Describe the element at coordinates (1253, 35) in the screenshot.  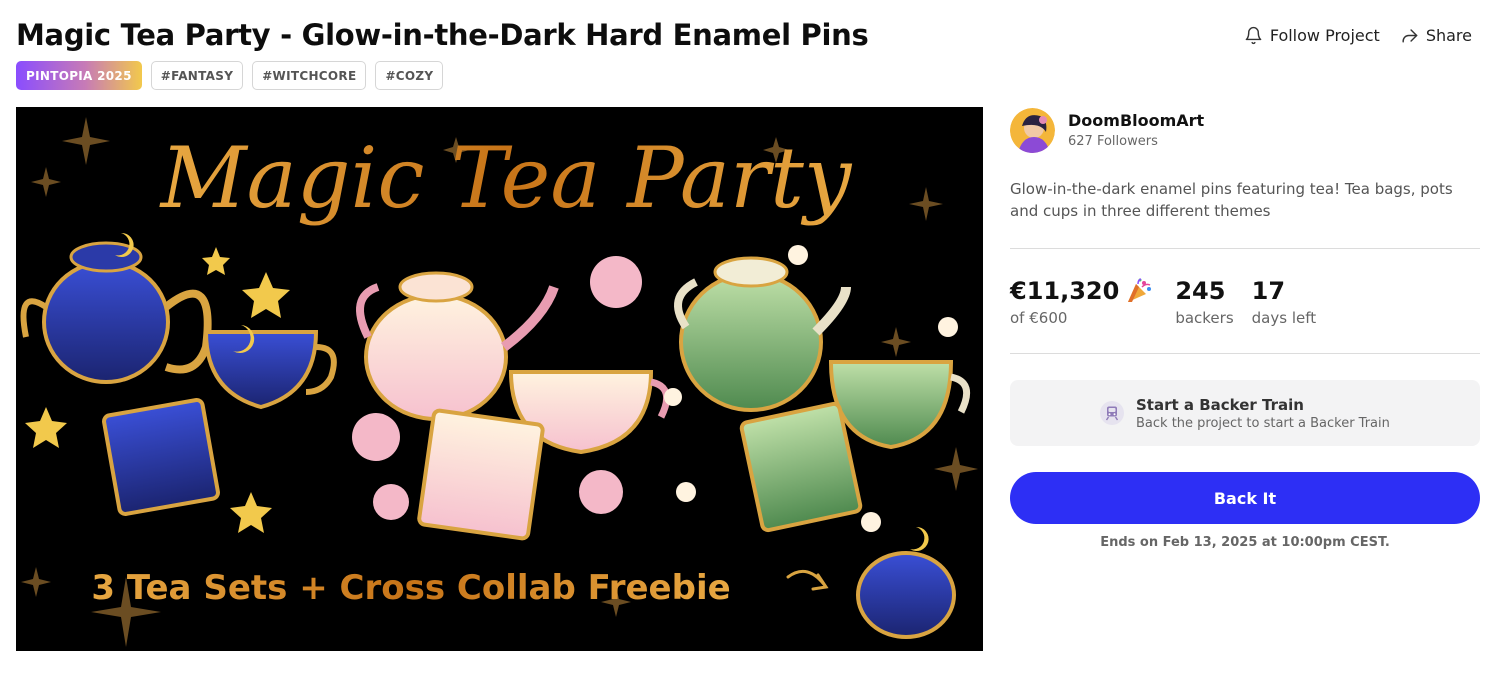
I see `bell-icon` at that location.